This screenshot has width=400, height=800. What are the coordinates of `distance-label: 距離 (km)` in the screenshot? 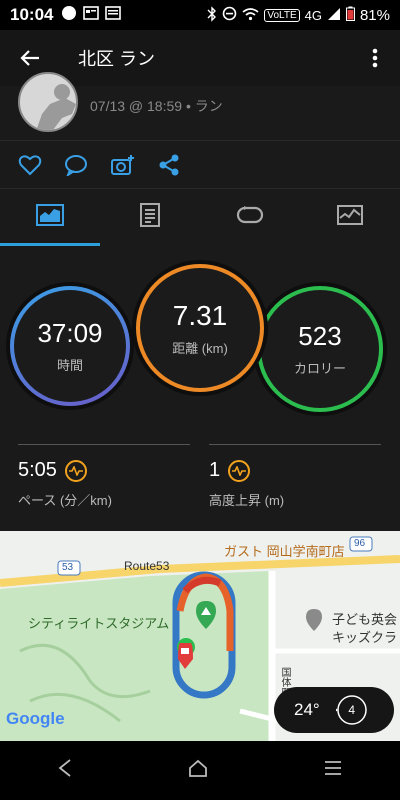 It's located at (200, 348).